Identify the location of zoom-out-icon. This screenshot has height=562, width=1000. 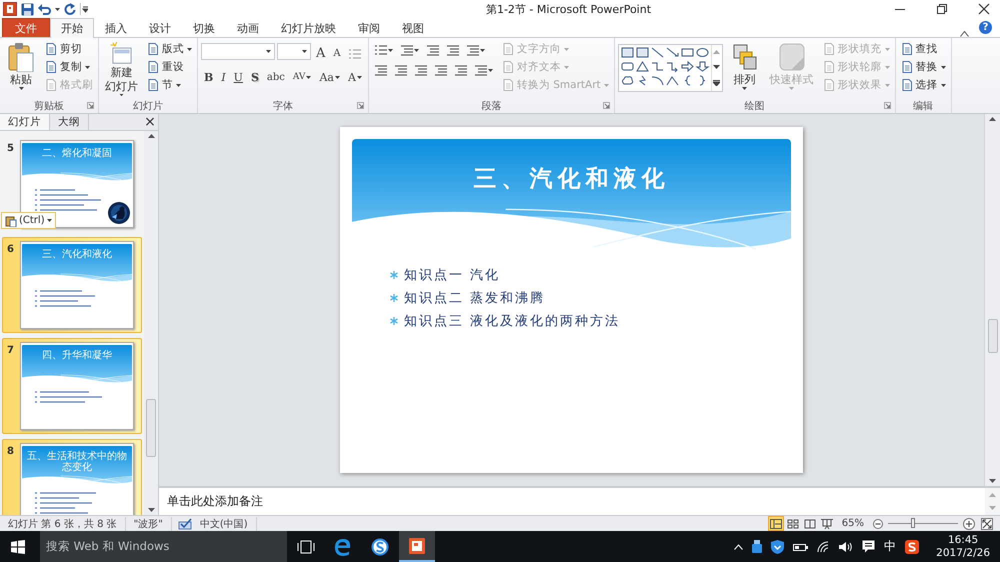
(878, 523).